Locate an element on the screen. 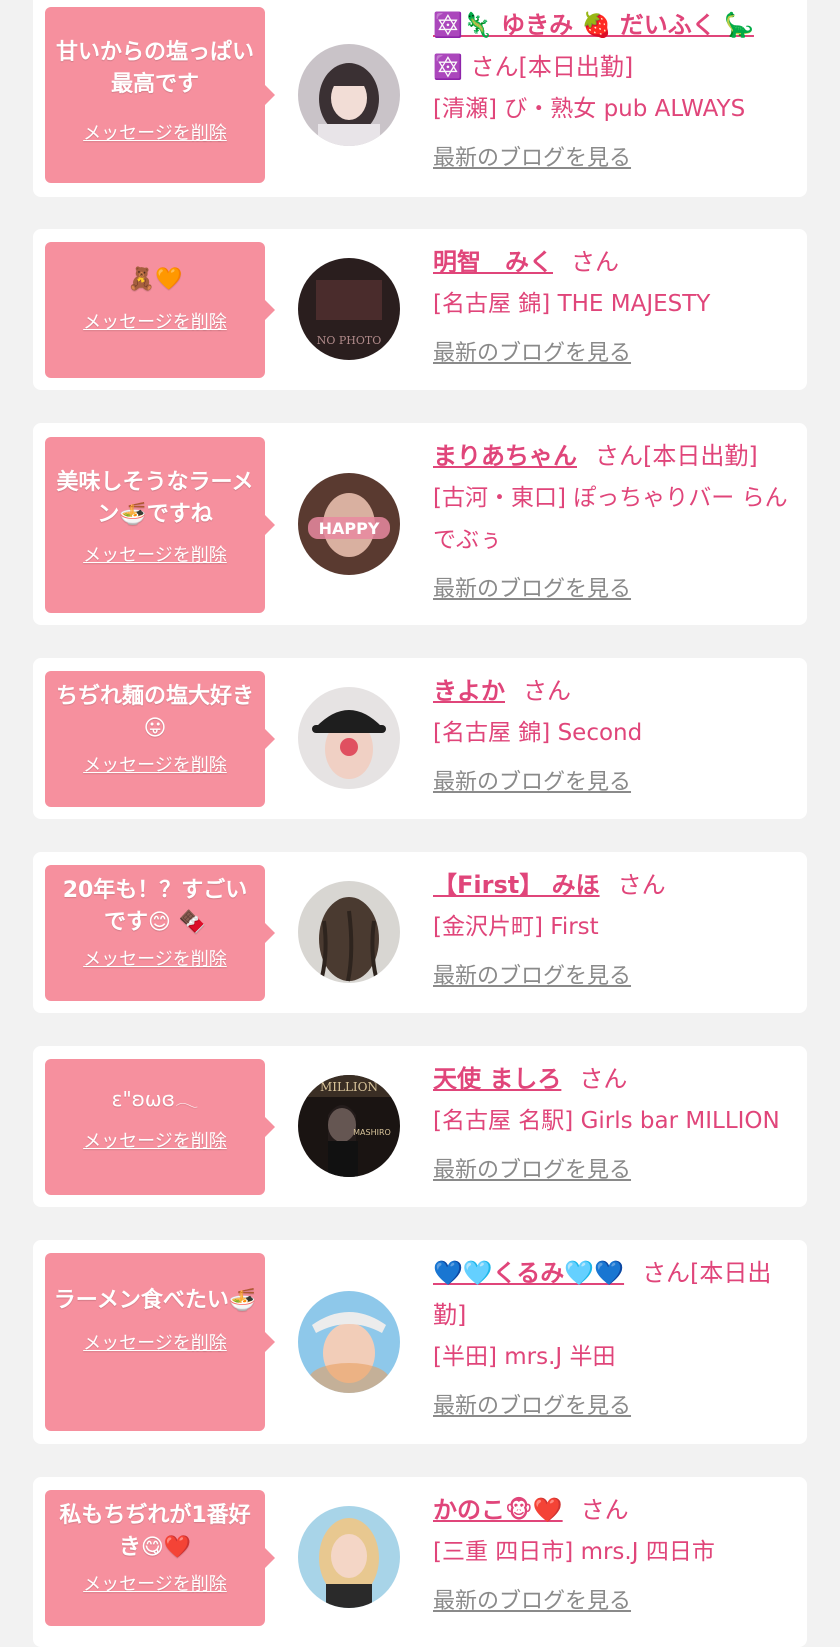 This screenshot has height=1647, width=840. message-bubble: ε"ʚωɞ𓂃 メッセージを削除 is located at coordinates (160, 1127).